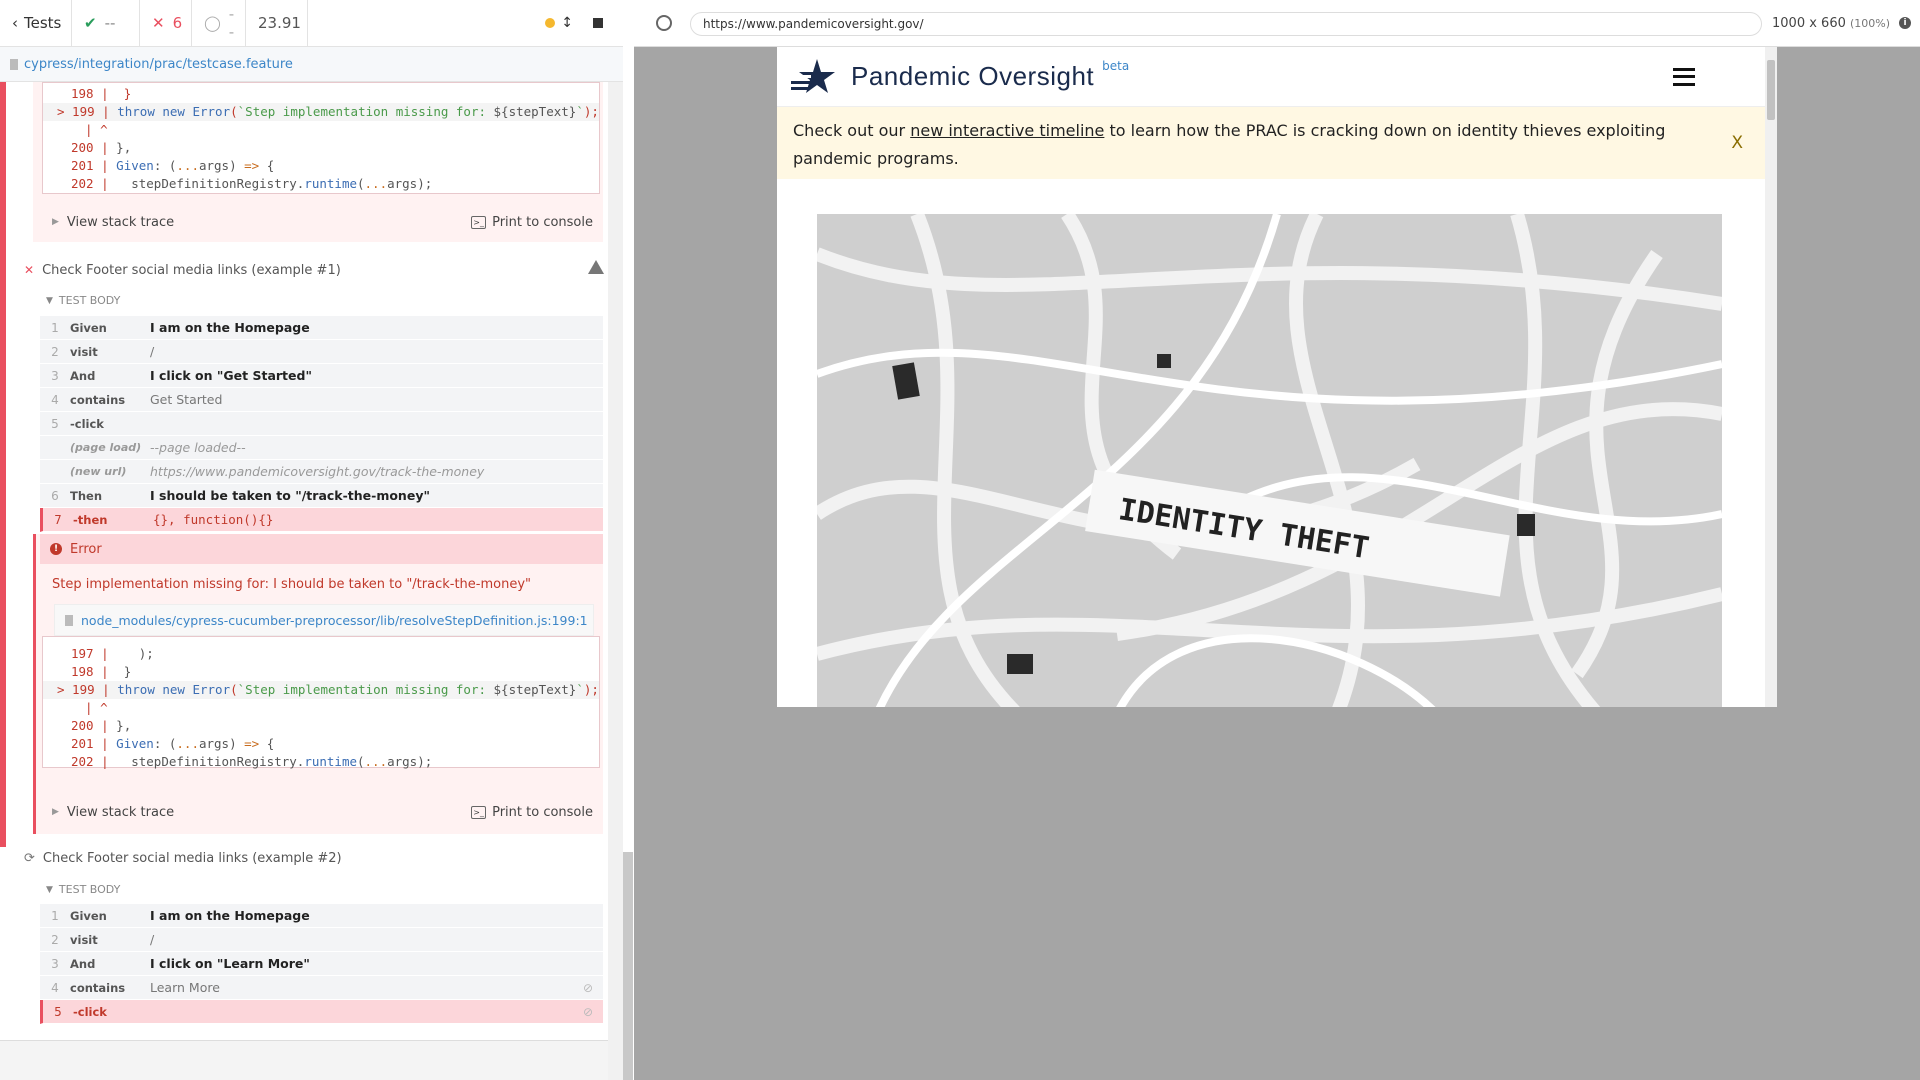 This screenshot has width=1920, height=1080. What do you see at coordinates (1809, 23) in the screenshot?
I see `viewport-dimensions: 1000 x 660` at bounding box center [1809, 23].